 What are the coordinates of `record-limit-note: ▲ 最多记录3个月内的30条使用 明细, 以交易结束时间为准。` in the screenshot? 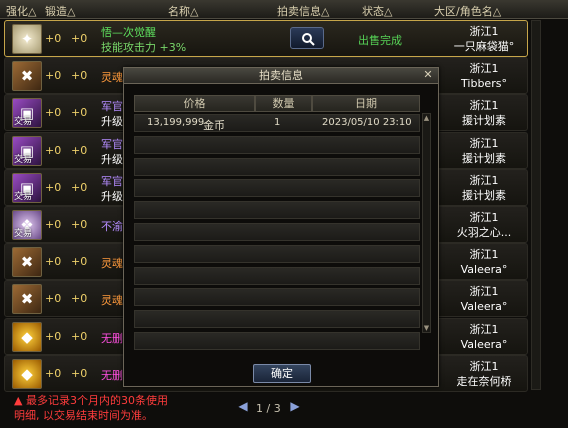 It's located at (91, 408).